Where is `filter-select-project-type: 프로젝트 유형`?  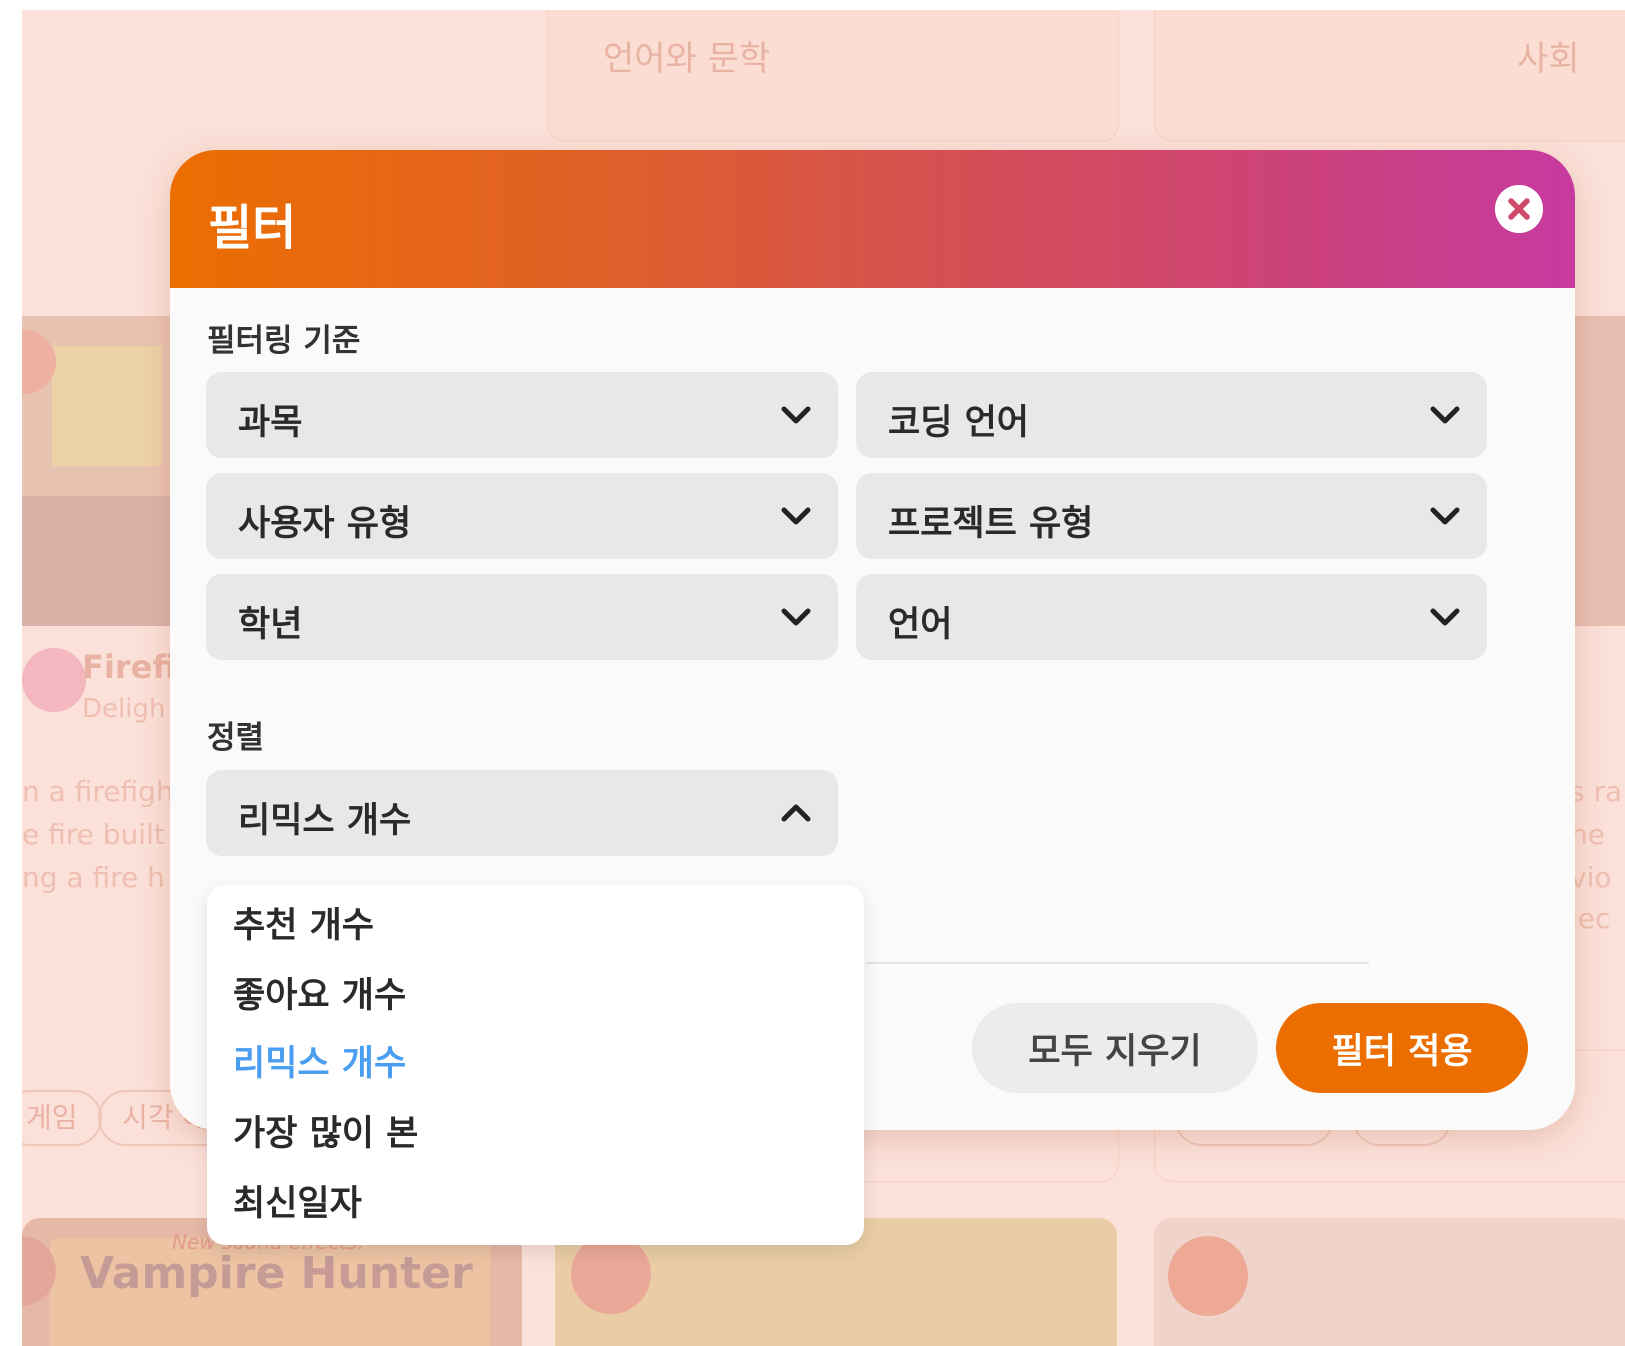
filter-select-project-type: 프로젝트 유형 is located at coordinates (1171, 516).